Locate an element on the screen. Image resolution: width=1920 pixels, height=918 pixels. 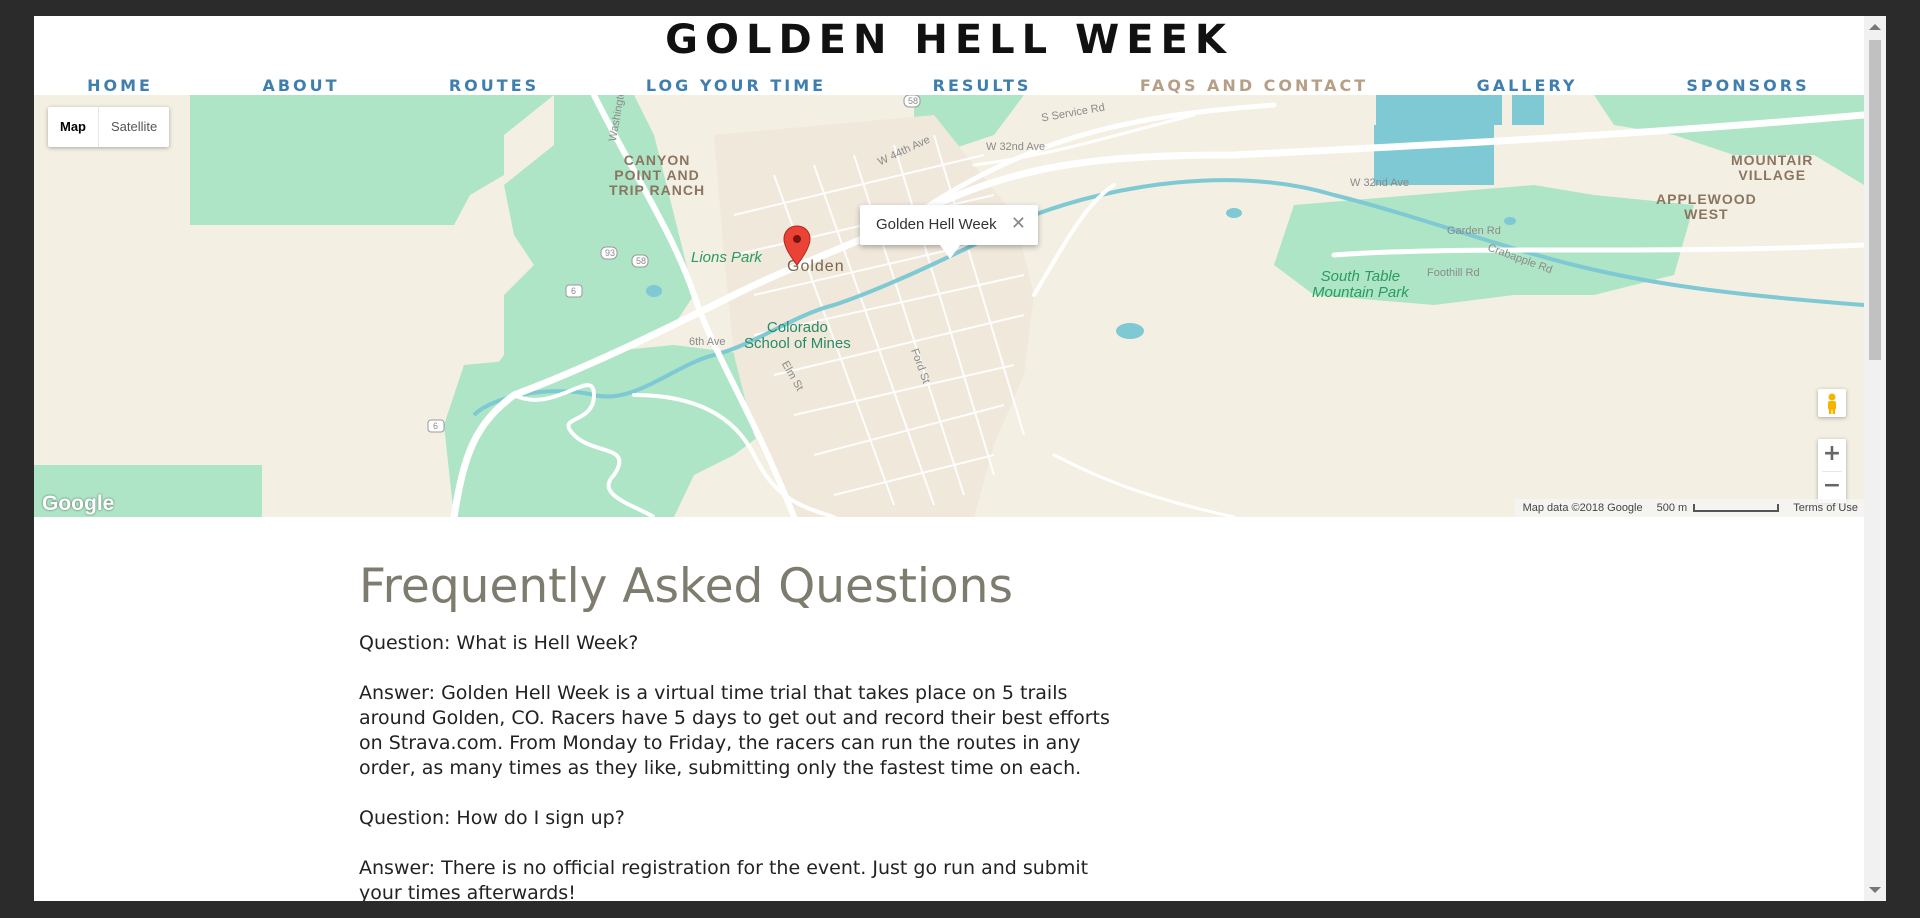
map-scale: 500 m is located at coordinates (1718, 508).